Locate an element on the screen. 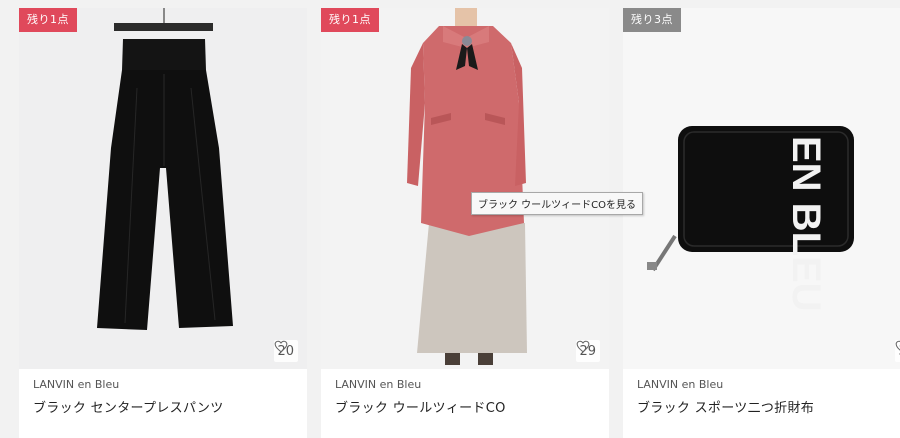 The height and width of the screenshot is (438, 900). product-name: ブラック スポーツ二つ折財布 is located at coordinates (725, 406).